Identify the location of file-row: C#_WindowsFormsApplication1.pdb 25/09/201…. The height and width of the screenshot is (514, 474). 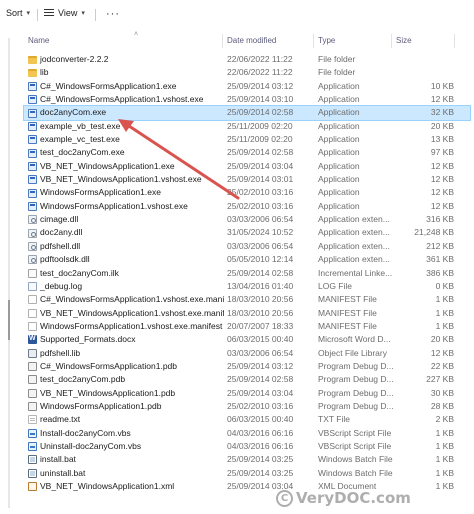
(247, 366).